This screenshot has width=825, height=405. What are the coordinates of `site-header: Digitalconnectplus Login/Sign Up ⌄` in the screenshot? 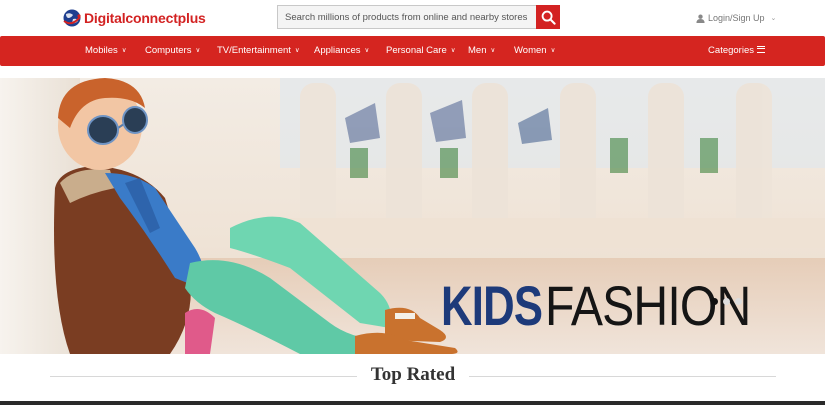 It's located at (412, 18).